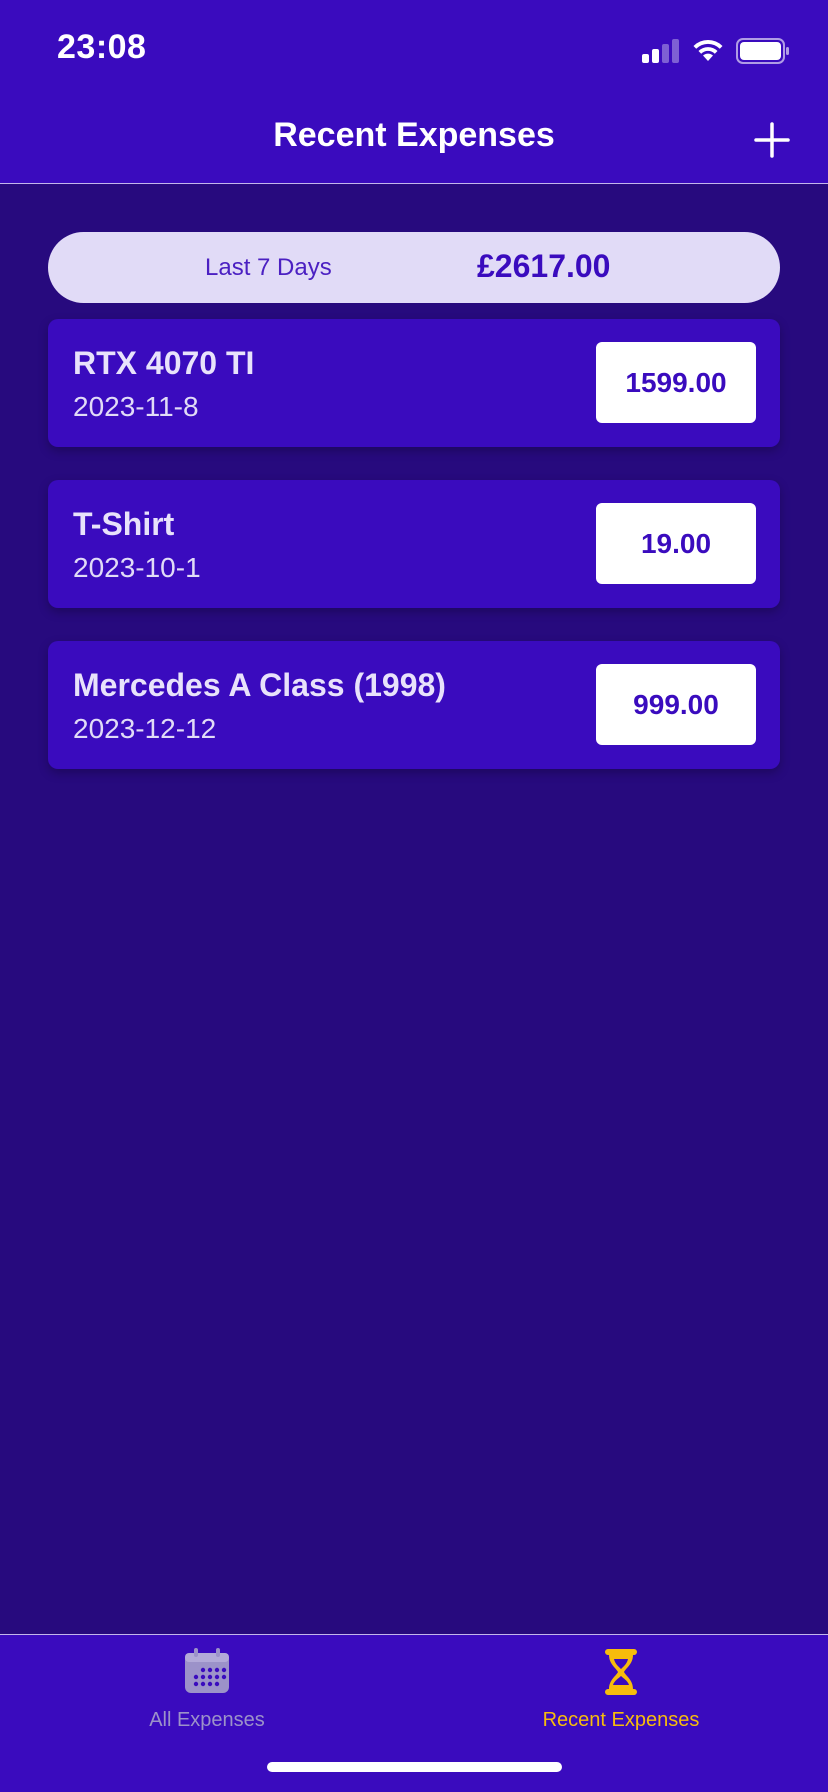  I want to click on cellular-signal-icon, so click(660, 51).